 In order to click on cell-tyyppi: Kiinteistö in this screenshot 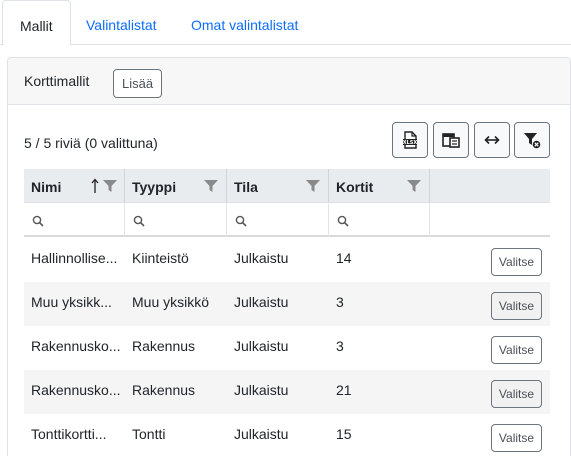, I will do `click(160, 258)`.